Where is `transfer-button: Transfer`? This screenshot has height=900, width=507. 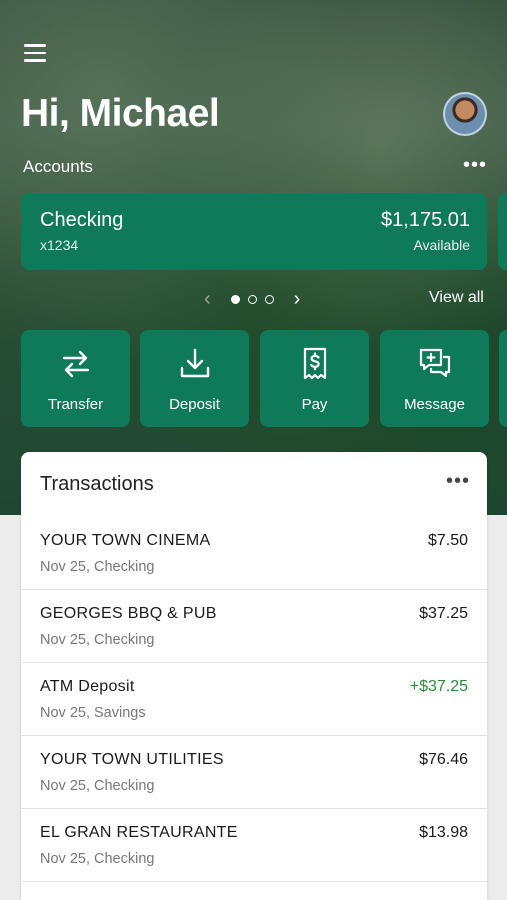
transfer-button: Transfer is located at coordinates (75, 378).